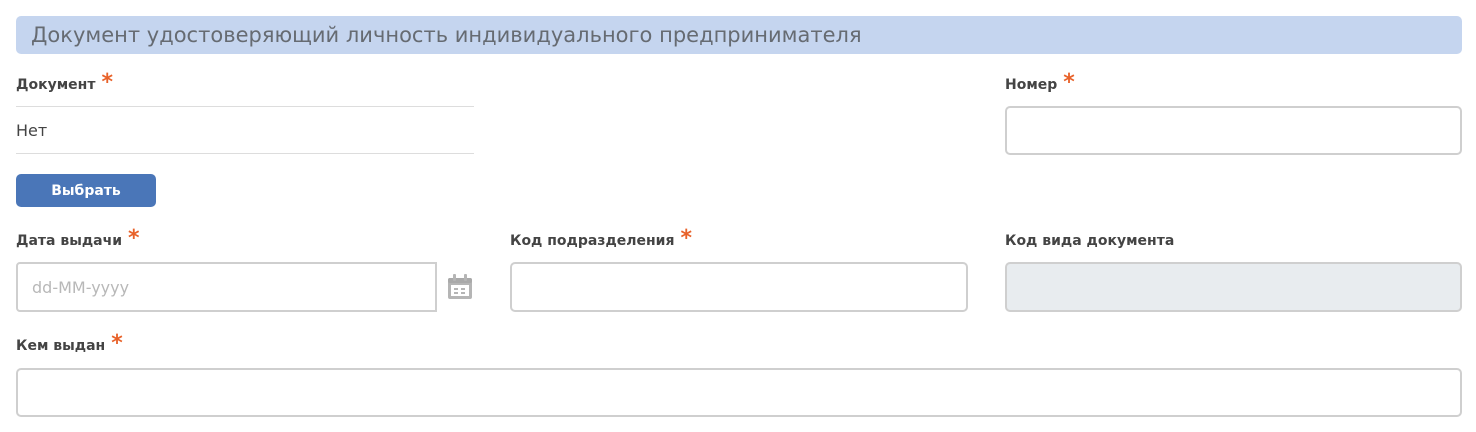 The height and width of the screenshot is (432, 1476). Describe the element at coordinates (1031, 85) in the screenshot. I see `number-label-text: Номер` at that location.